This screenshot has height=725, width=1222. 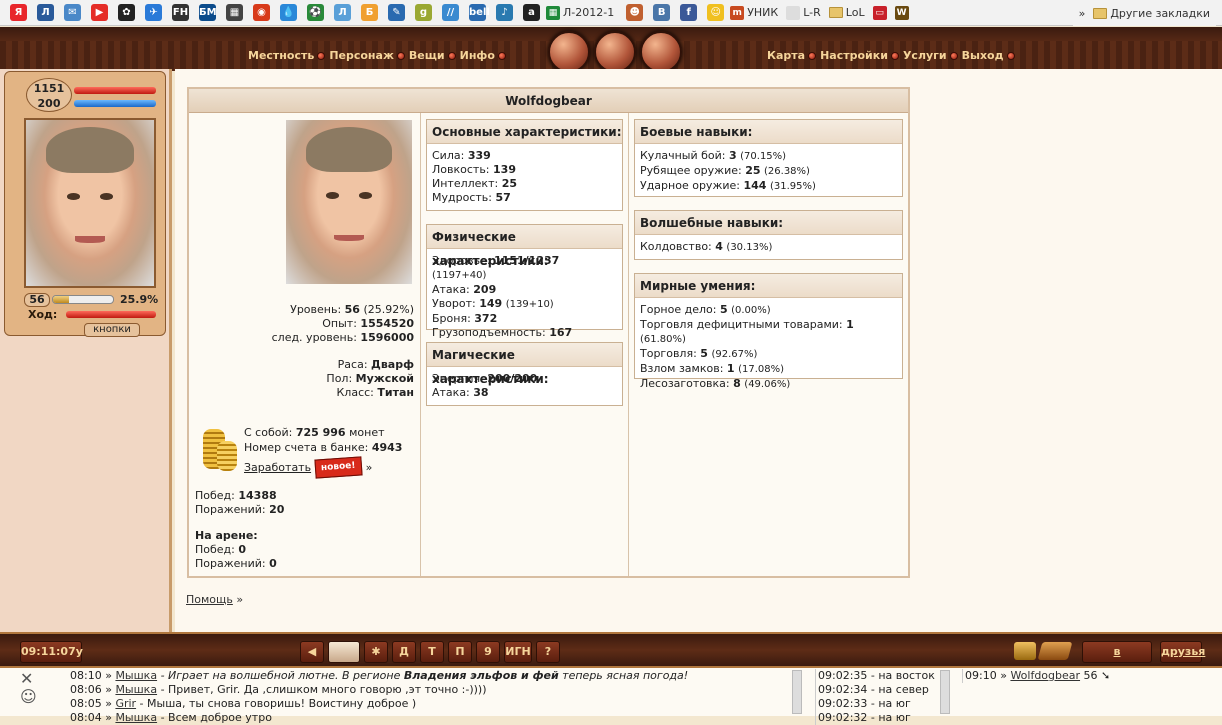 I want to click on stat-box-title: Физические характеристики:, so click(x=524, y=246).